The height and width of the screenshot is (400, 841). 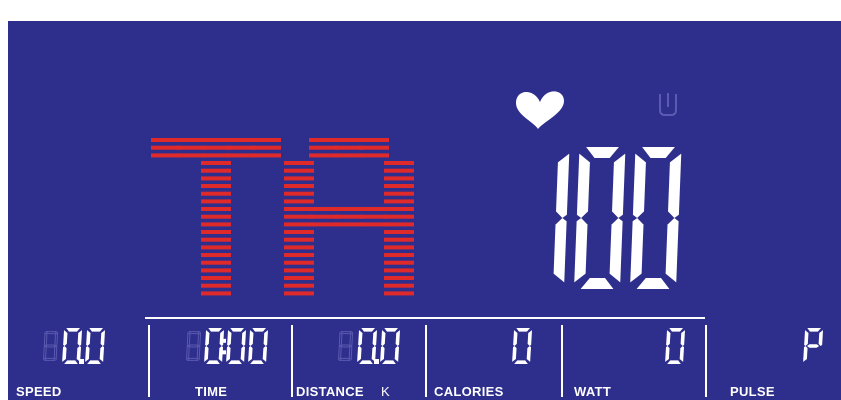 I want to click on distance-value, so click(x=369, y=346).